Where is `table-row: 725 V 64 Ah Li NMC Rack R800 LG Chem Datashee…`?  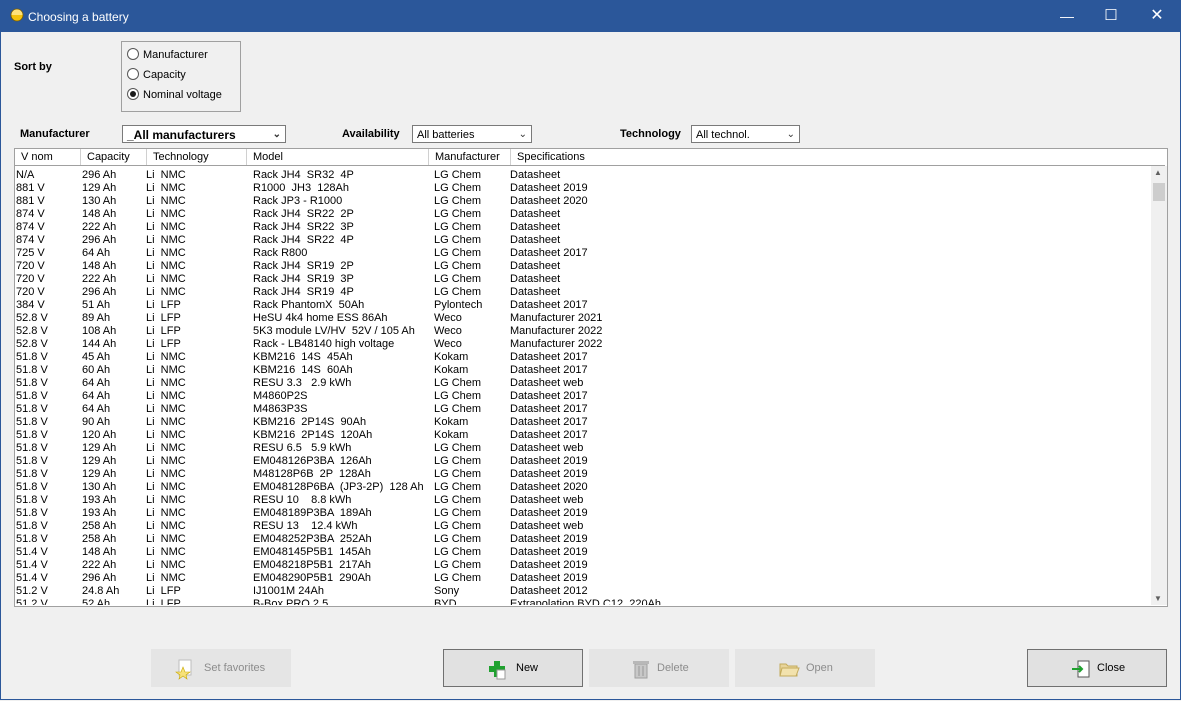
table-row: 725 V 64 Ah Li NMC Rack R800 LG Chem Datashee… is located at coordinates (582, 253).